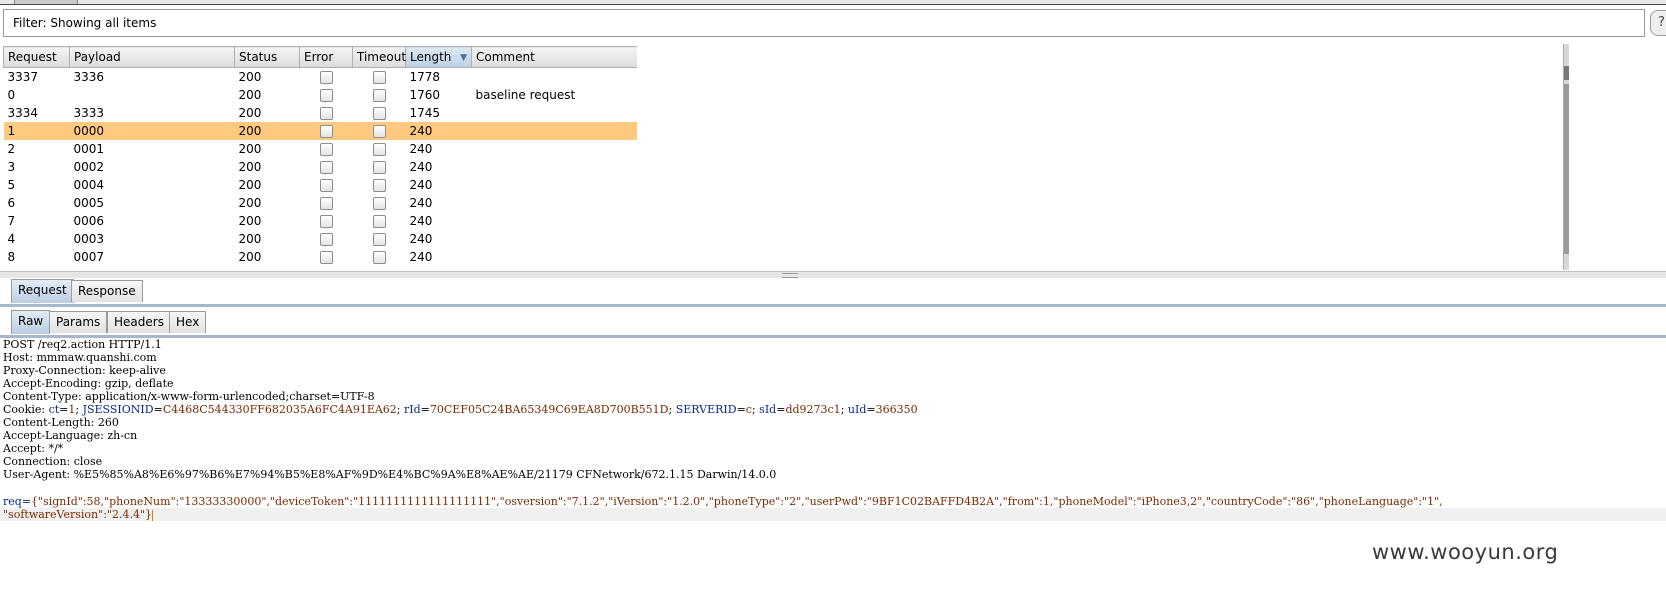 Image resolution: width=1666 pixels, height=615 pixels. Describe the element at coordinates (11, 257) in the screenshot. I see `cell-request: 8` at that location.